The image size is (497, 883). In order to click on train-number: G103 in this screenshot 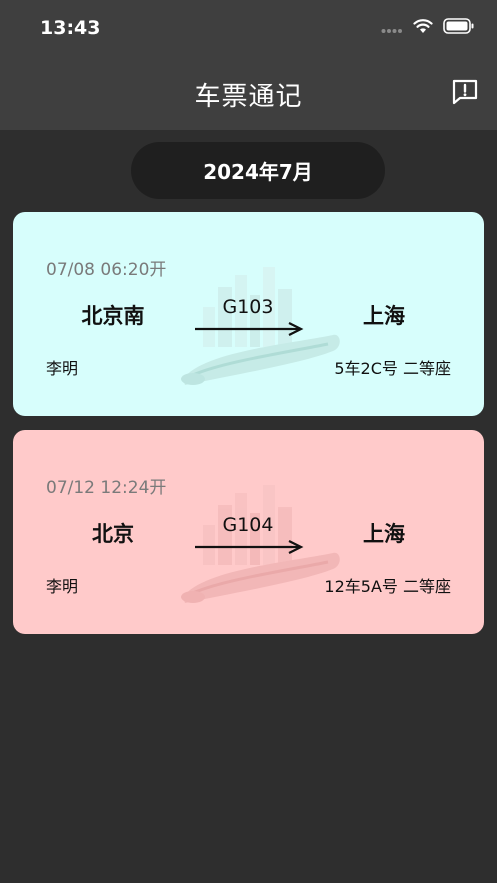, I will do `click(248, 307)`.